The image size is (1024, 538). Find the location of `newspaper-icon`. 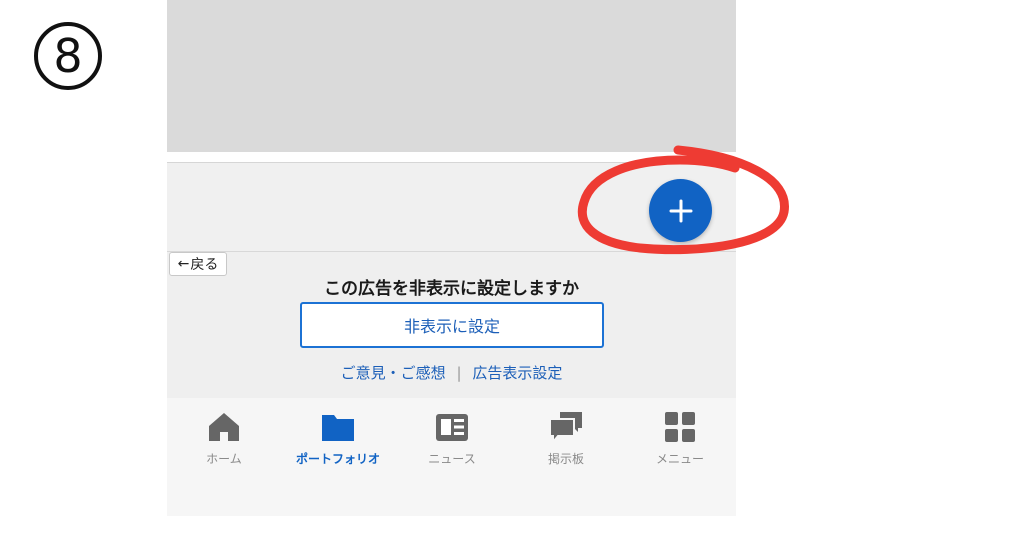

newspaper-icon is located at coordinates (452, 427).